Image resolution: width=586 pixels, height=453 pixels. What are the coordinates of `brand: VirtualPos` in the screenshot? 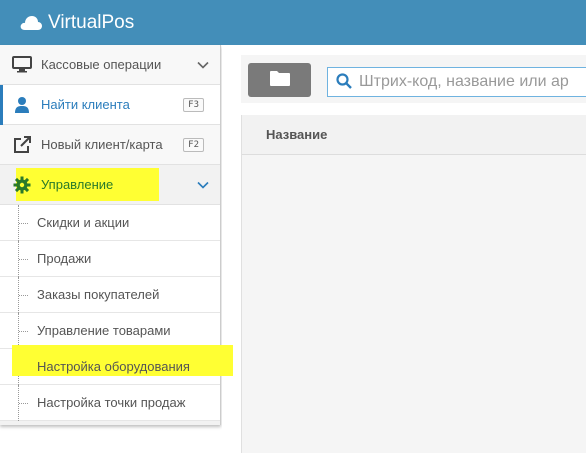 It's located at (77, 23).